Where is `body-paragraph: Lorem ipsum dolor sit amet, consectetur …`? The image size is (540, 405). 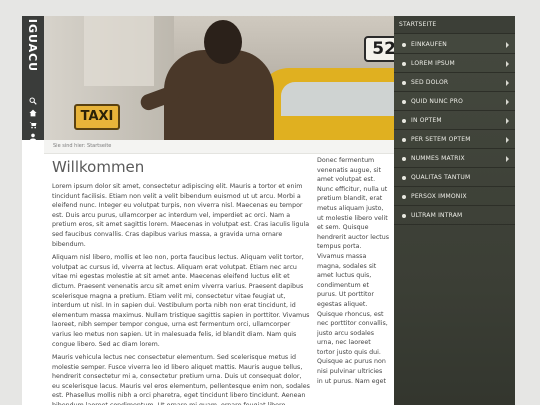 body-paragraph: Lorem ipsum dolor sit amet, consectetur … is located at coordinates (181, 215).